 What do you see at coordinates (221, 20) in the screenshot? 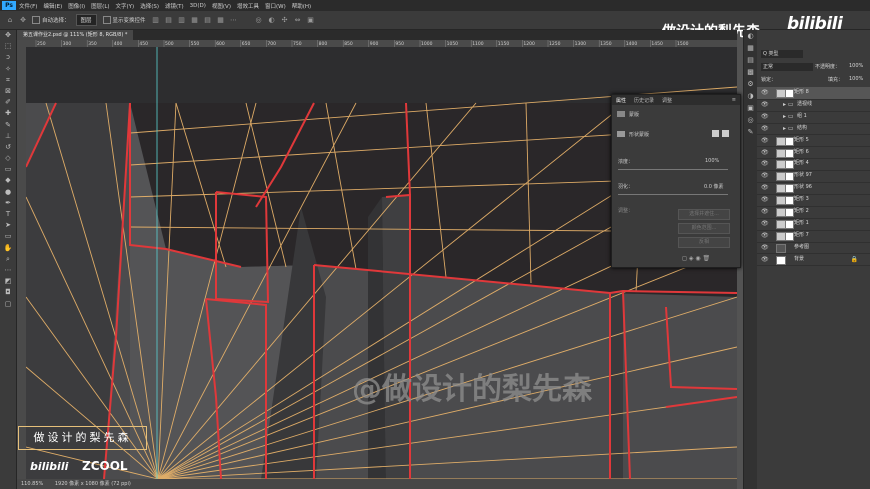
I see `align-bottom-icon: ▦` at bounding box center [221, 20].